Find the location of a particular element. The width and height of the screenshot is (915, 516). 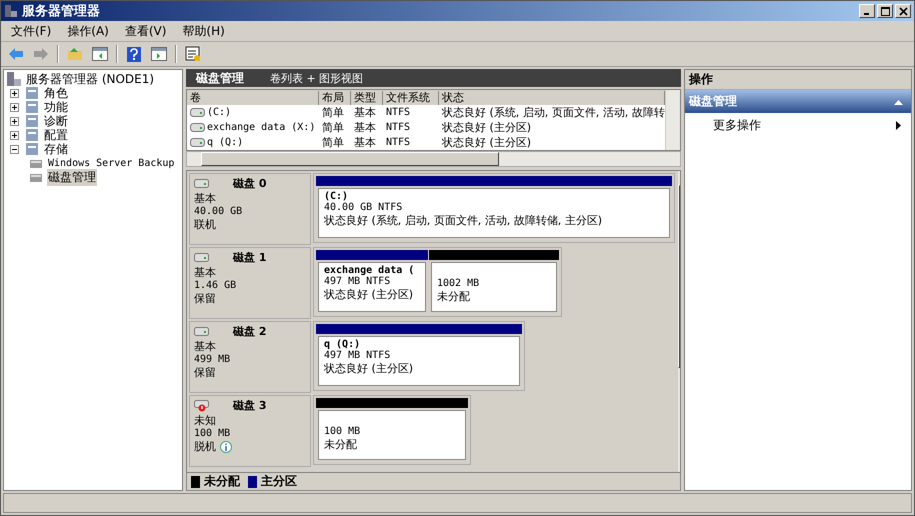

properties-icon is located at coordinates (193, 54).